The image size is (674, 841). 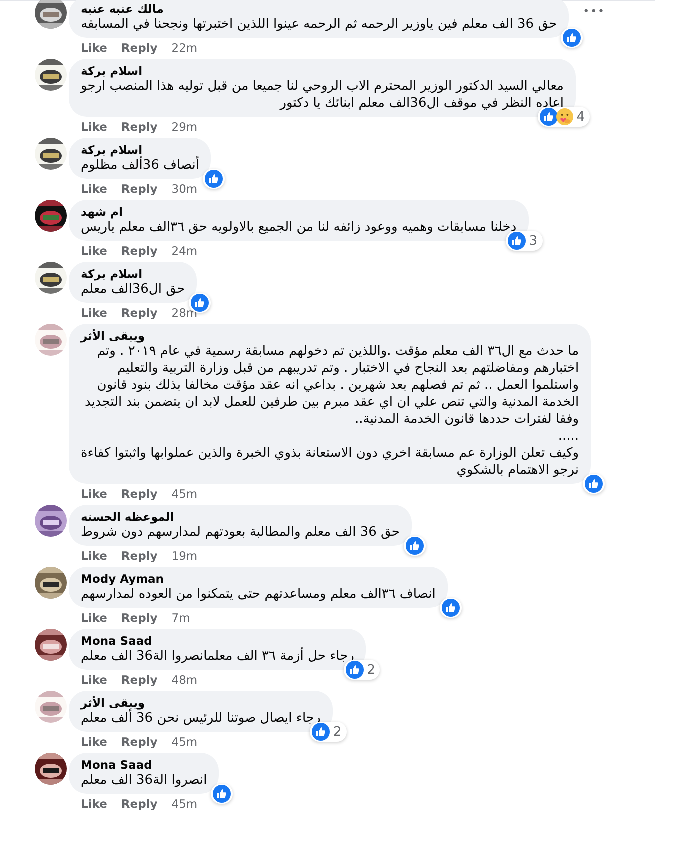 What do you see at coordinates (185, 189) in the screenshot?
I see `comment-time: 30m` at bounding box center [185, 189].